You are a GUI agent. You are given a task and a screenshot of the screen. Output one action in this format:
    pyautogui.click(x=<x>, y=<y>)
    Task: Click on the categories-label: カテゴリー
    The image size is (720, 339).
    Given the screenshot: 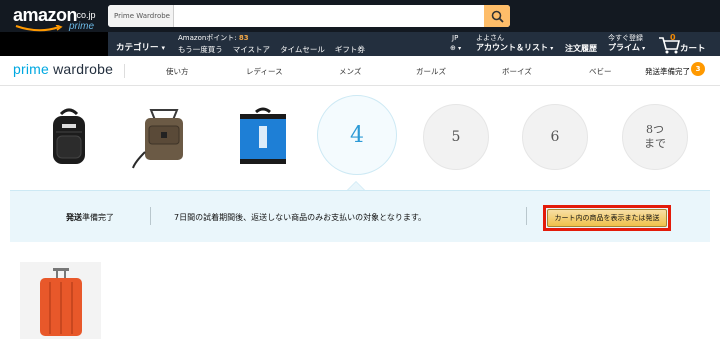 What is the action you would take?
    pyautogui.click(x=137, y=48)
    